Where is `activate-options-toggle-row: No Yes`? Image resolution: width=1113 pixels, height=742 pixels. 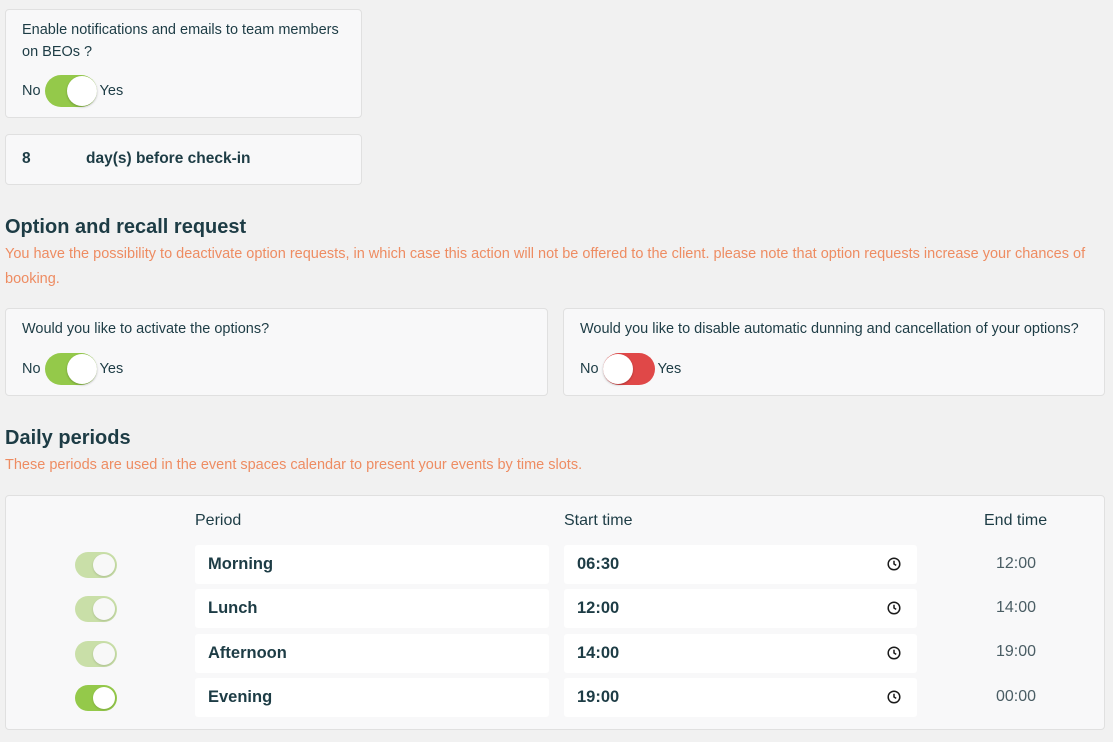 activate-options-toggle-row: No Yes is located at coordinates (72, 369).